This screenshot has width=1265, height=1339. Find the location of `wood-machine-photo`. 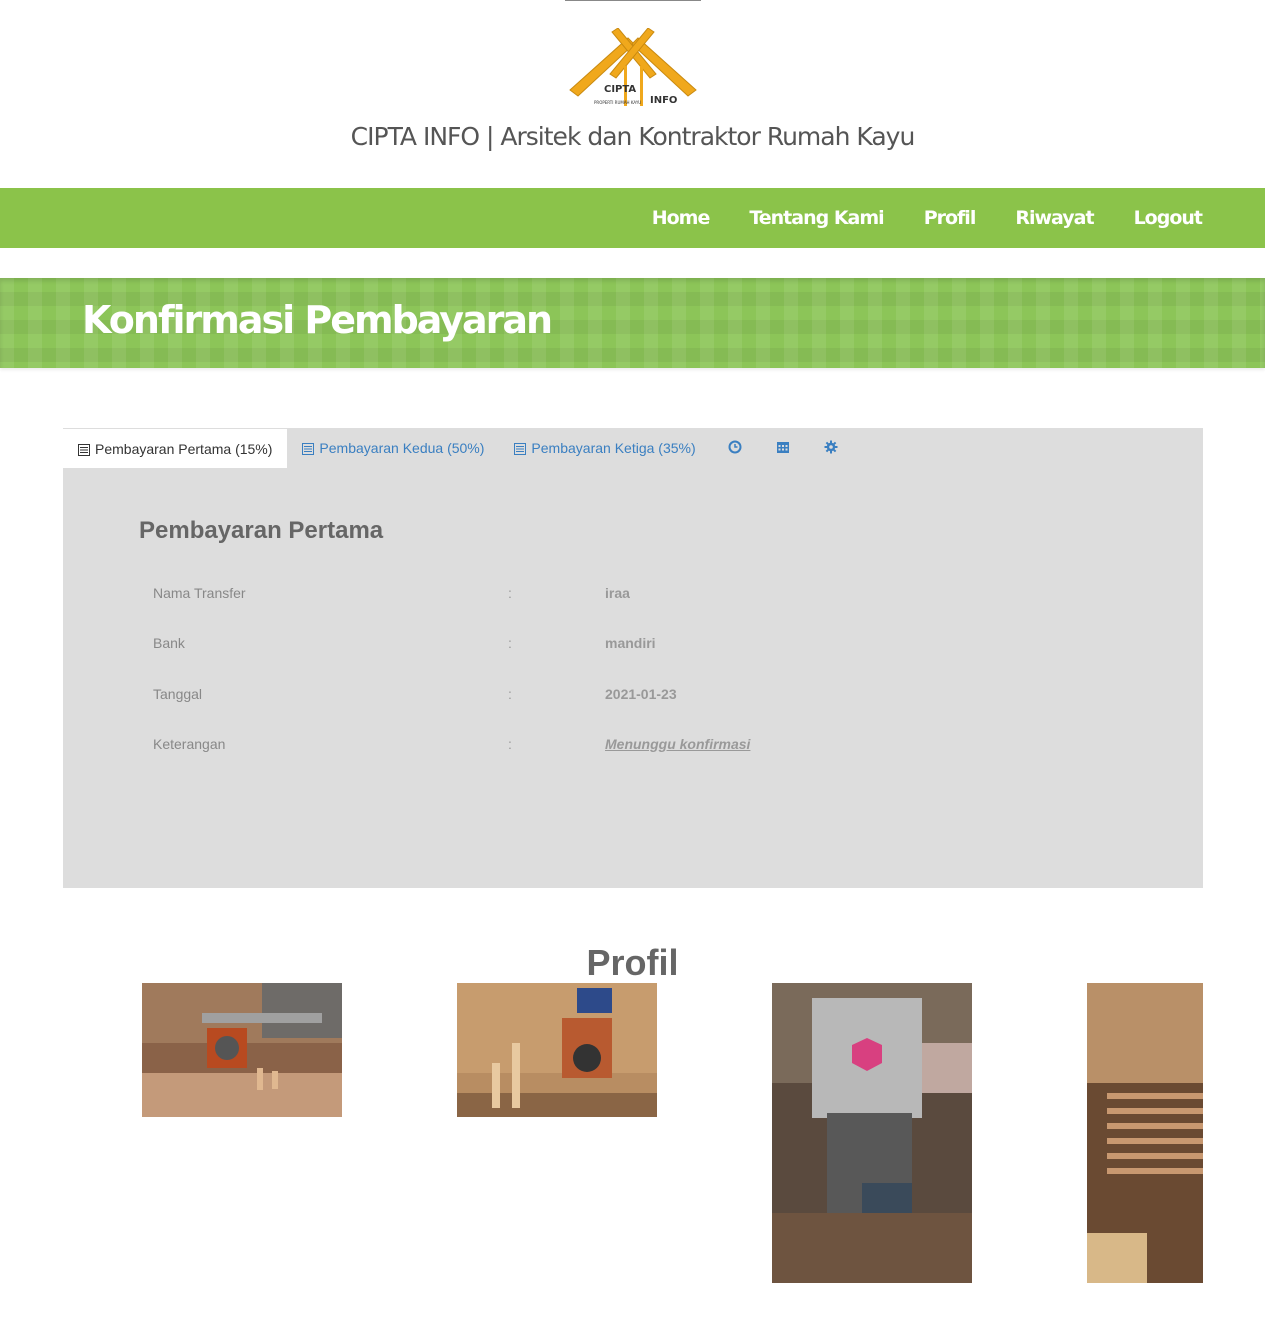

wood-machine-photo is located at coordinates (557, 1050).